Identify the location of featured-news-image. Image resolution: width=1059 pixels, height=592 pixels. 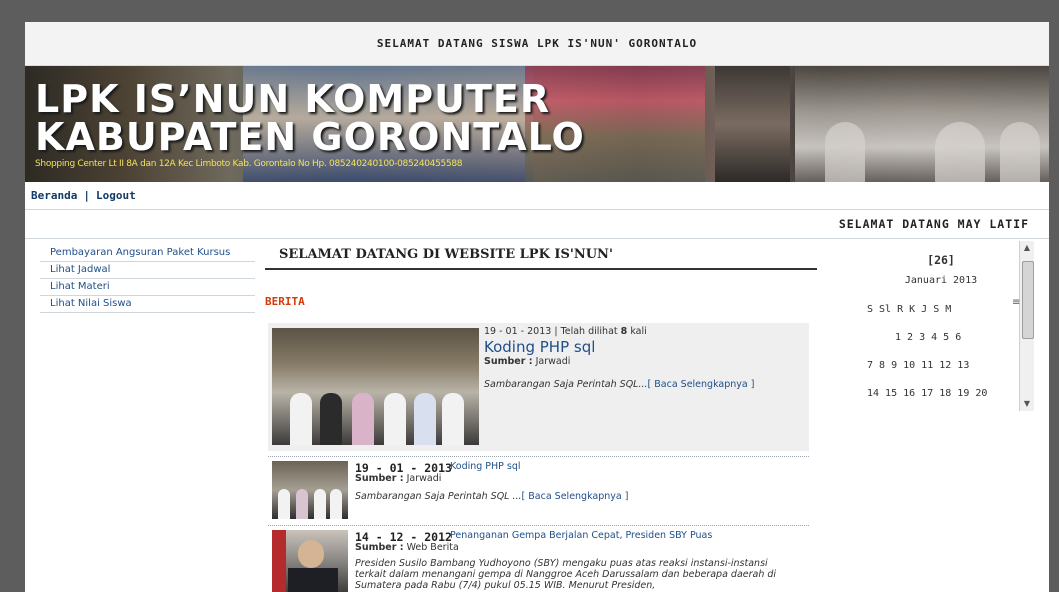
(375, 386).